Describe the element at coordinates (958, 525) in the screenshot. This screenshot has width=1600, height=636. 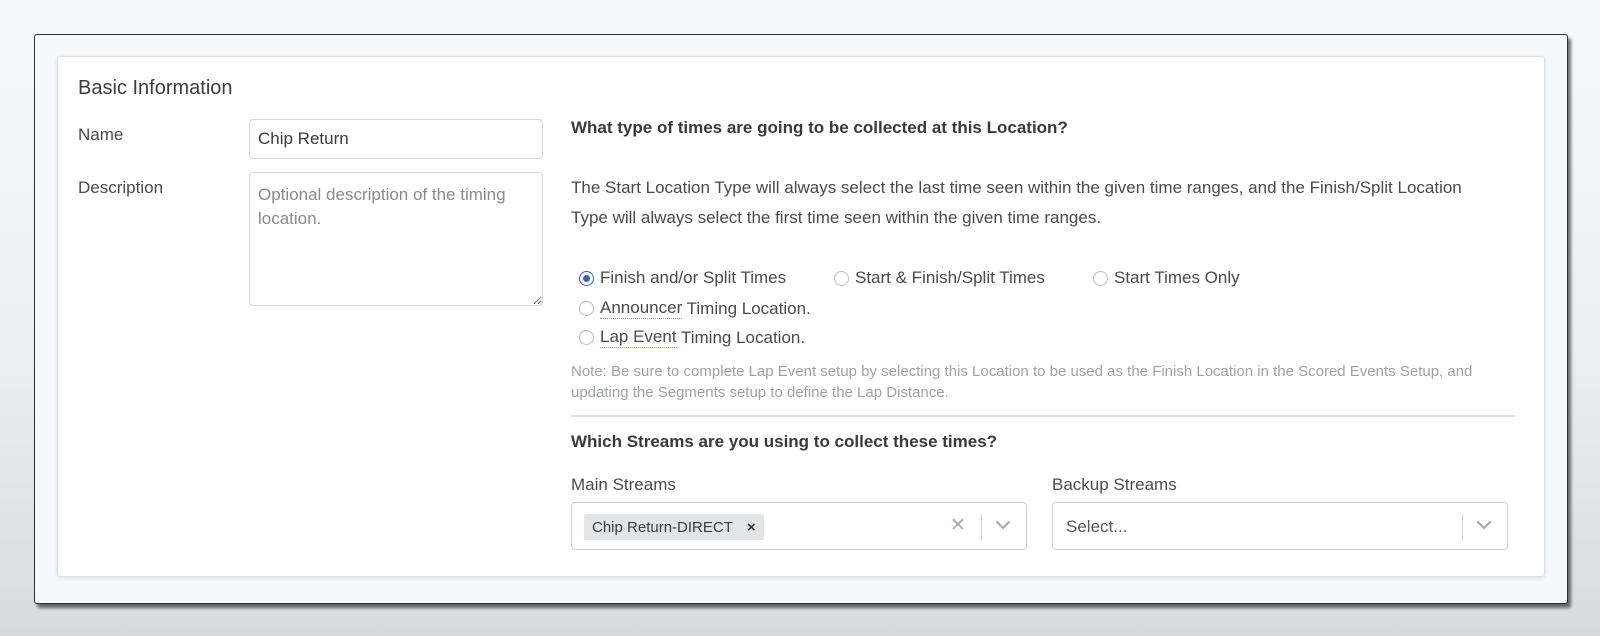
I see `clear-icon: ✕` at that location.